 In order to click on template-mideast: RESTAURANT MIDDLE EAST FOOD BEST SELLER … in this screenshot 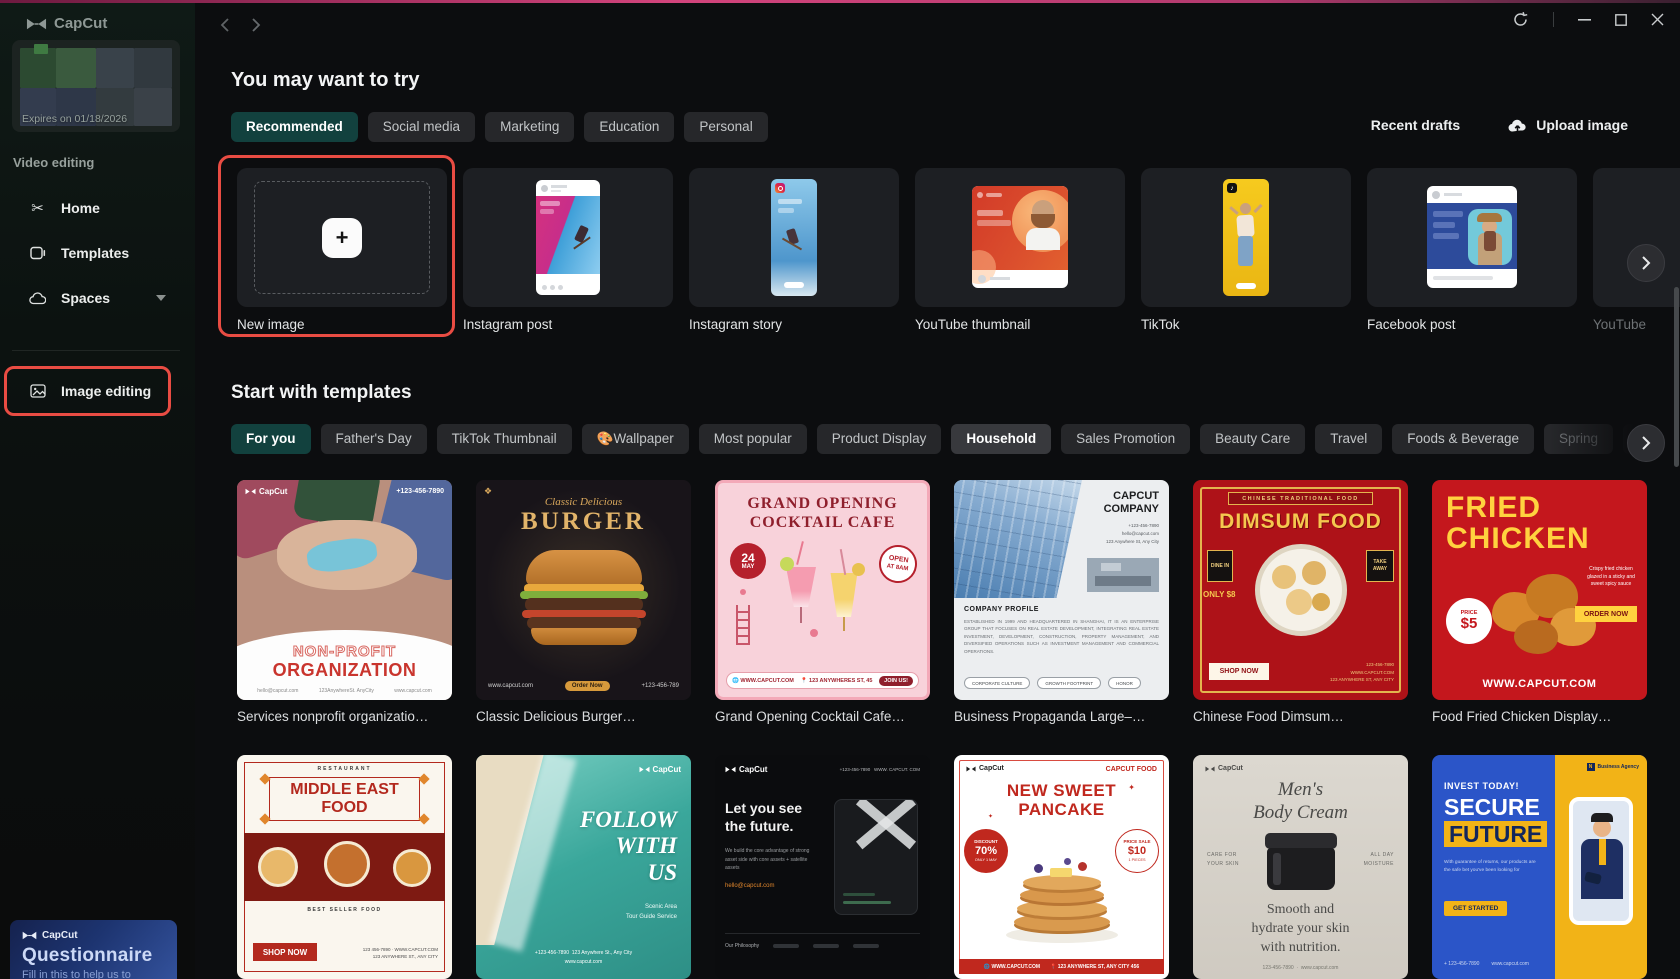, I will do `click(344, 867)`.